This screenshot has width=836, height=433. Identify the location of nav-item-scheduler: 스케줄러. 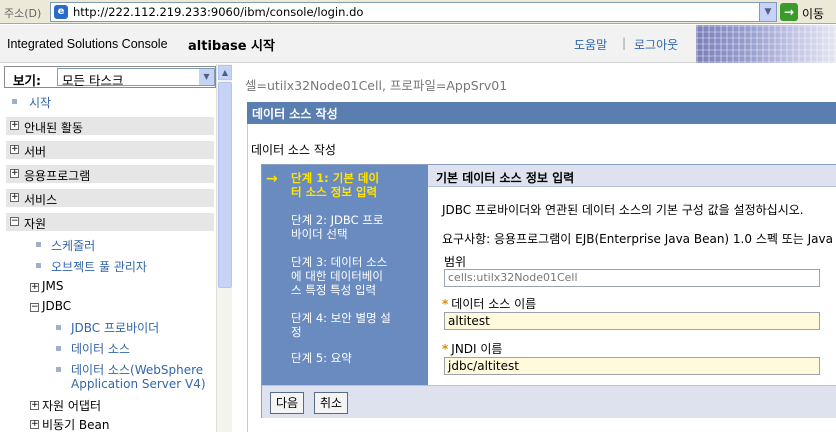
(73, 245).